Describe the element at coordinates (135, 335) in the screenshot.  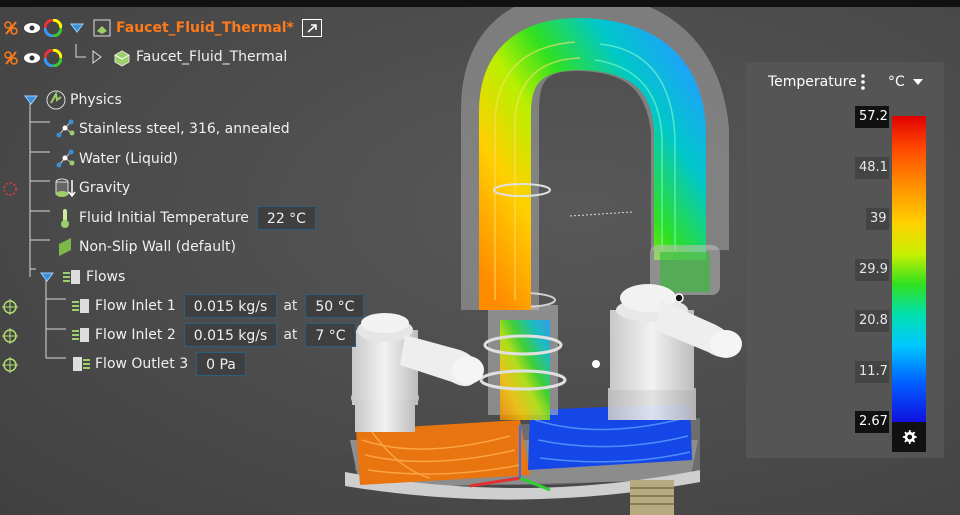
I see `flow-inlet-2-label: Flow Inlet 2` at that location.